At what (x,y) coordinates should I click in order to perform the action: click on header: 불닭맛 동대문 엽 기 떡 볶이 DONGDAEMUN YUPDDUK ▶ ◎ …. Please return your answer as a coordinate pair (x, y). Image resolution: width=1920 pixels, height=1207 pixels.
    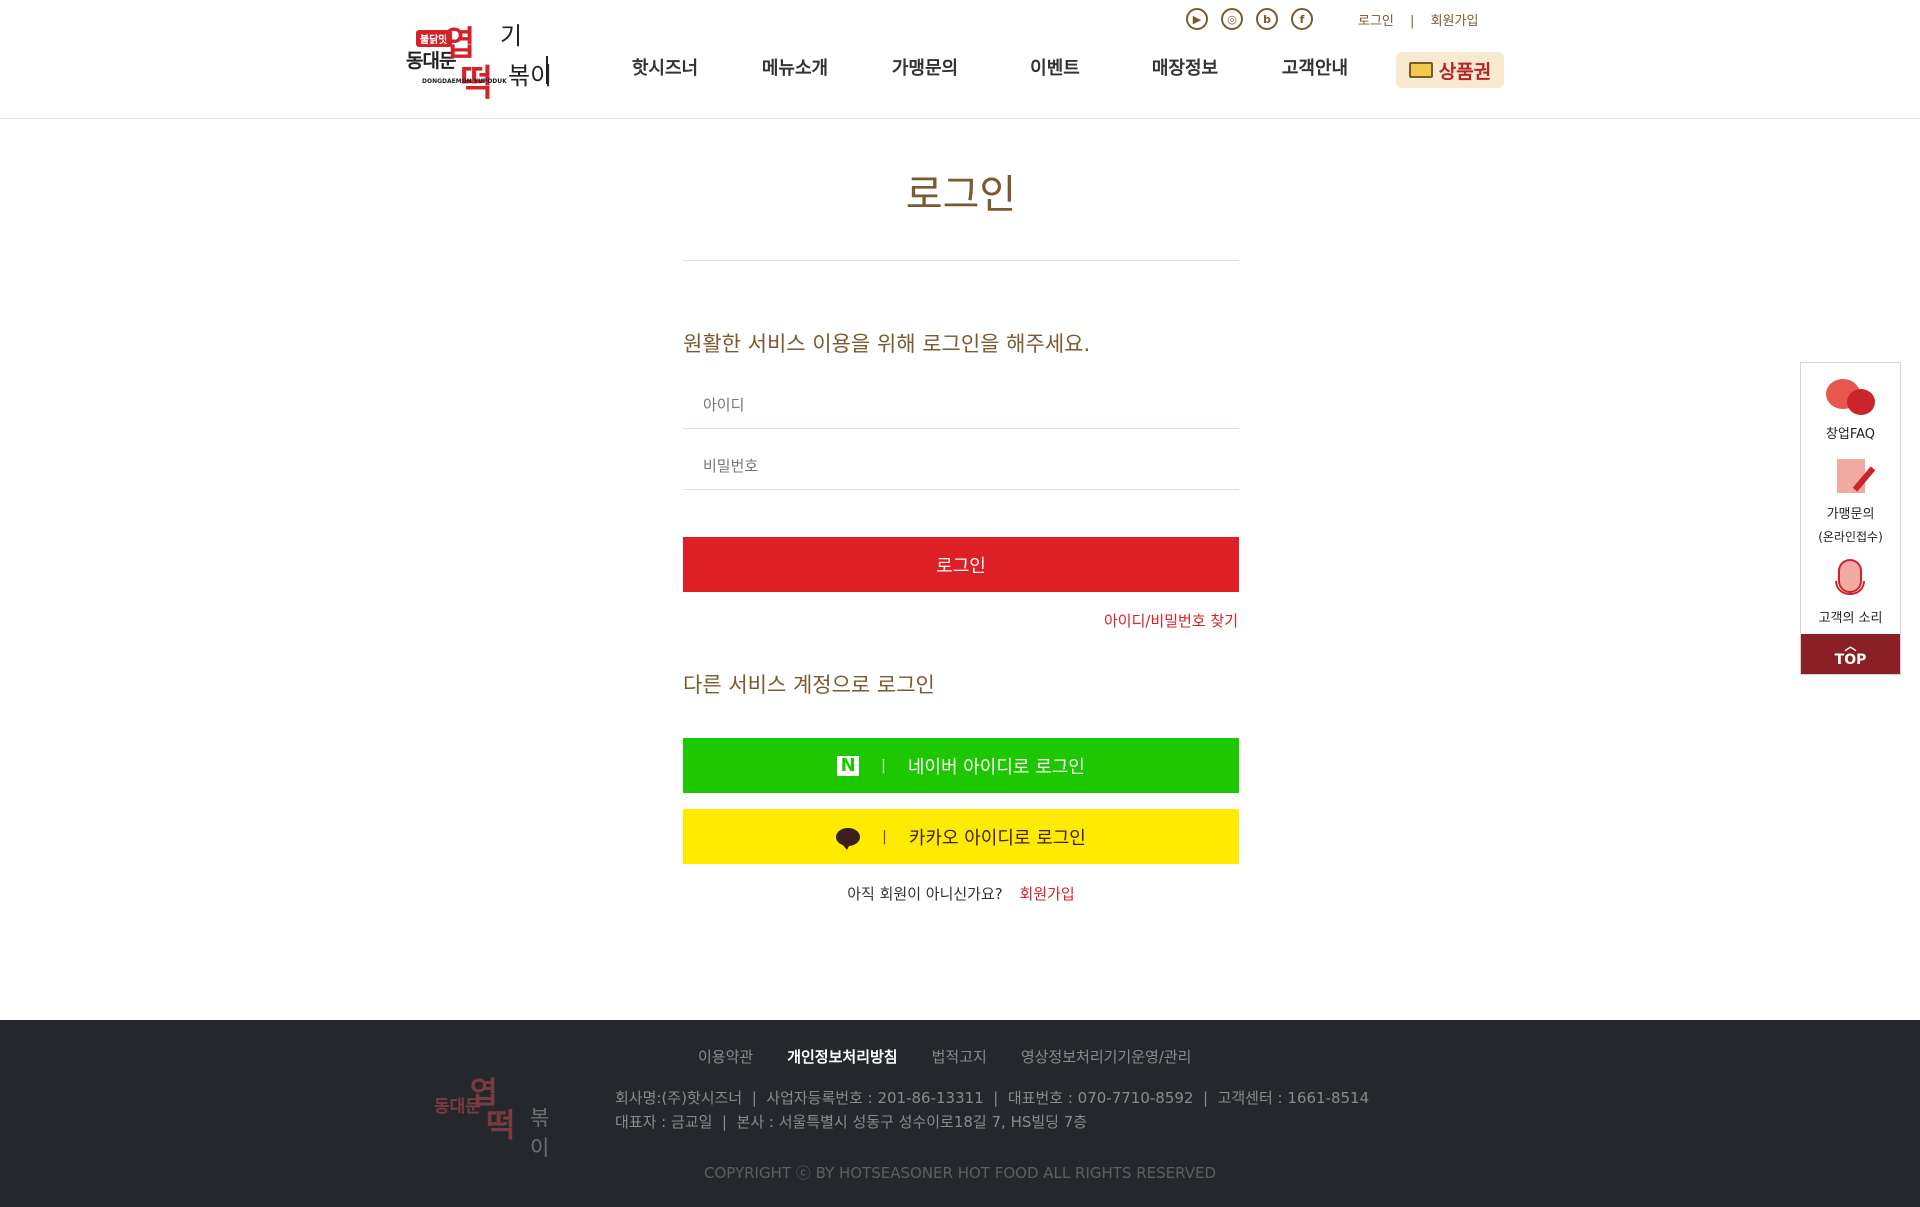
    Looking at the image, I should click on (960, 59).